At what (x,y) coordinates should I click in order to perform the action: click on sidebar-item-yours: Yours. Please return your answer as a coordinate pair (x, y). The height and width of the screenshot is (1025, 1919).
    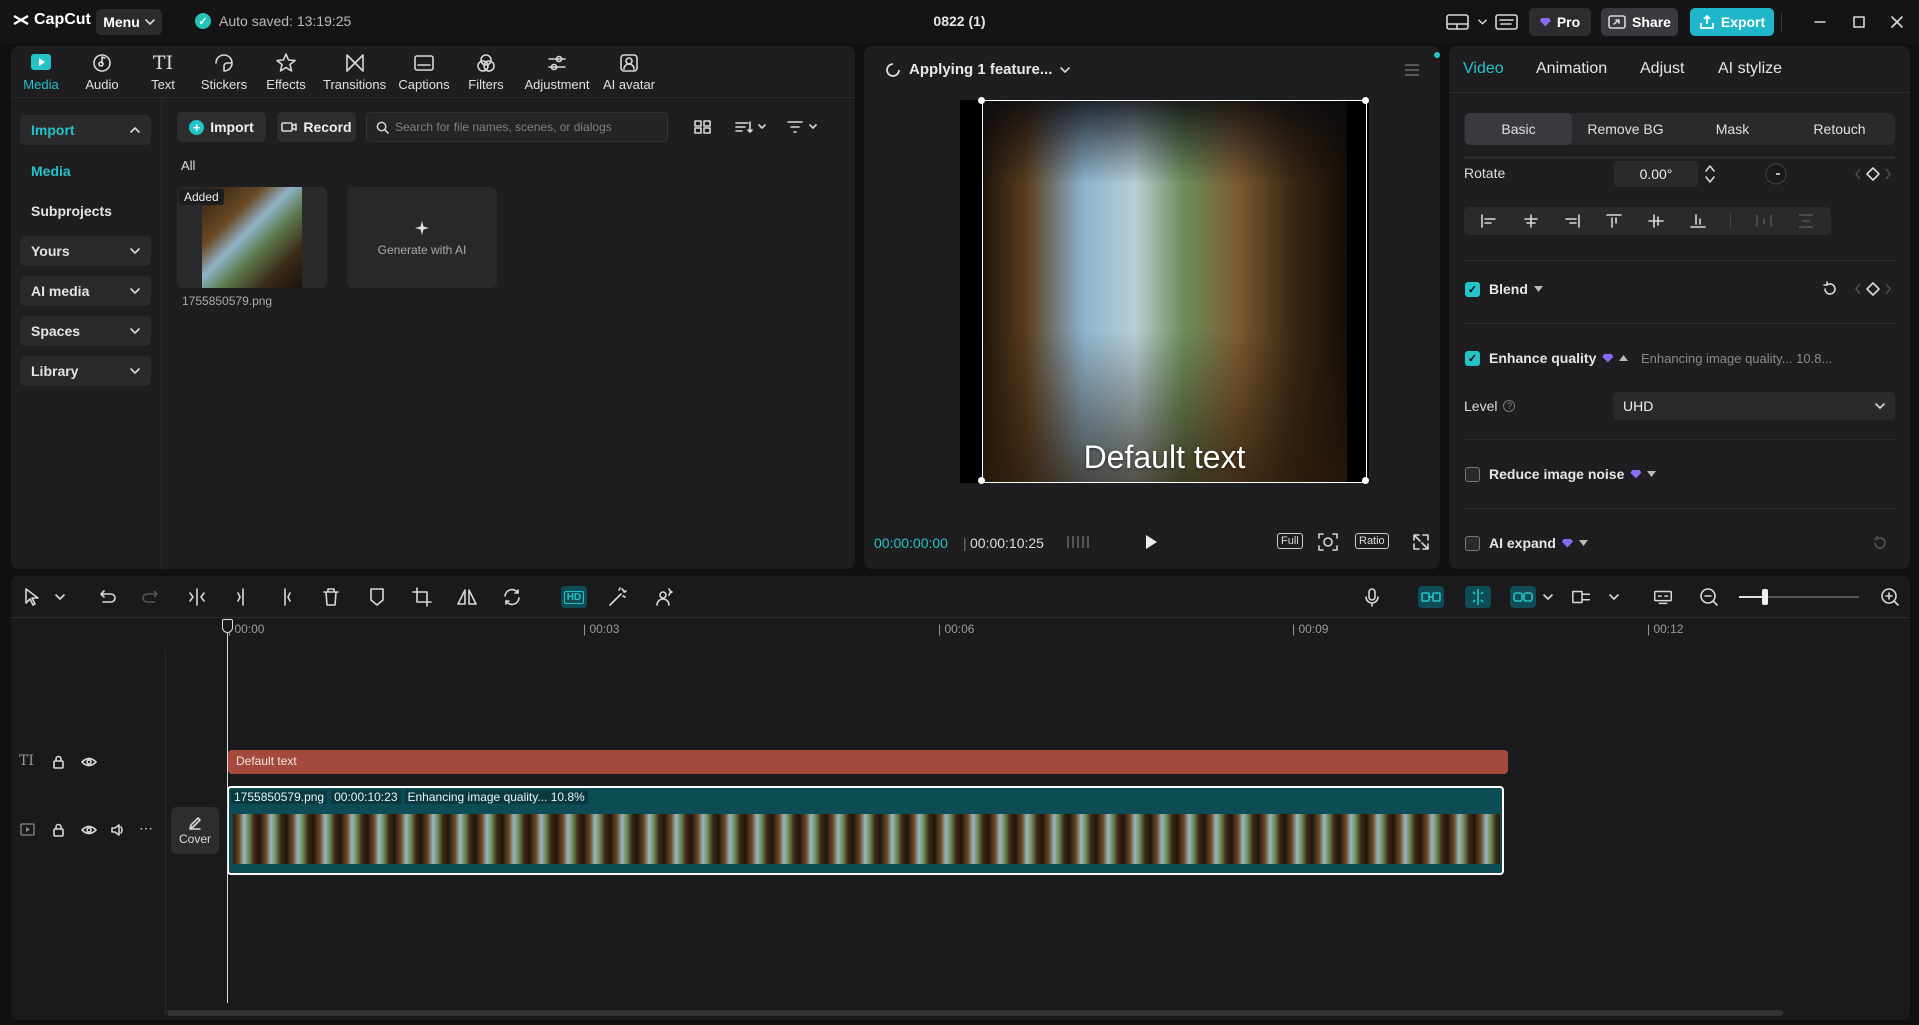
    Looking at the image, I should click on (85, 251).